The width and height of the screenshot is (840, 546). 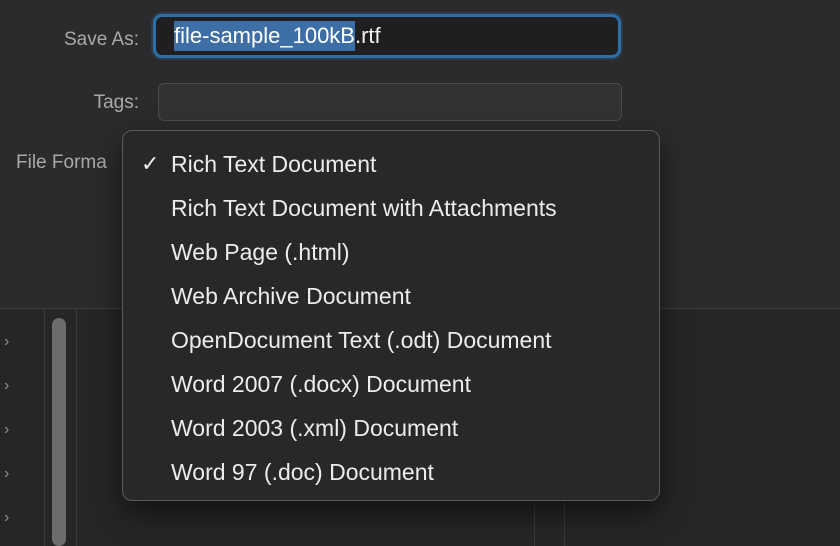 I want to click on tags-input, so click(x=390, y=102).